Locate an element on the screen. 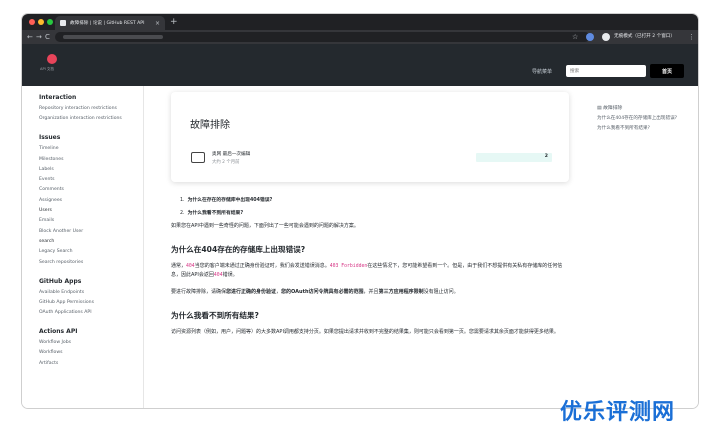 This screenshot has height=433, width=720. address-bar-url is located at coordinates (113, 37).